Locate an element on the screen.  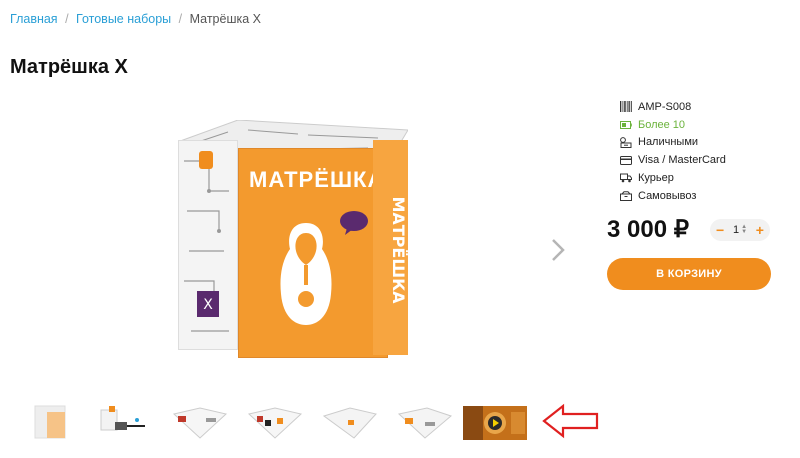
info-stock: Более 10 is located at coordinates (673, 125).